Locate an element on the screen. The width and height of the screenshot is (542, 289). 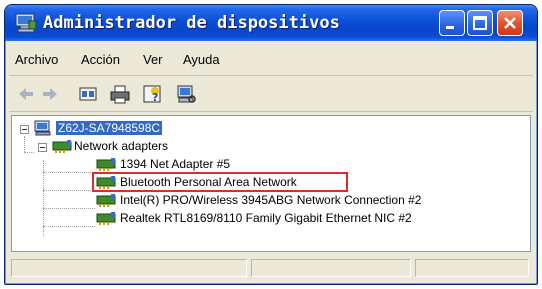
tree-root-node: Z62J-SA7948598C is located at coordinates (116, 129).